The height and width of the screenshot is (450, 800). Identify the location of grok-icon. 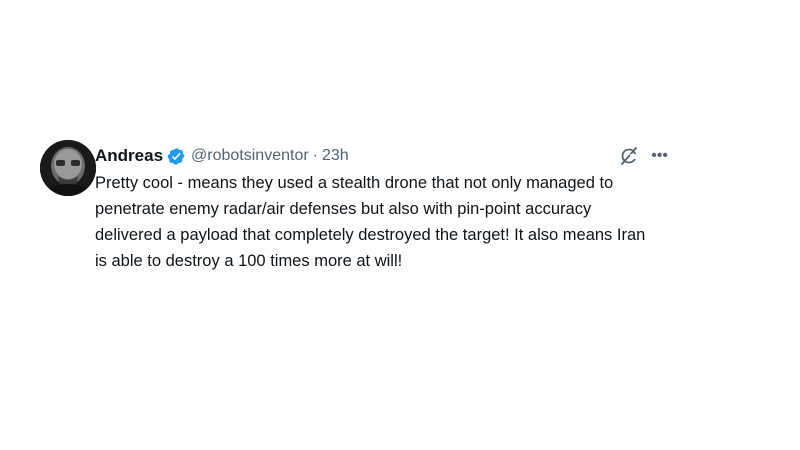
(629, 156).